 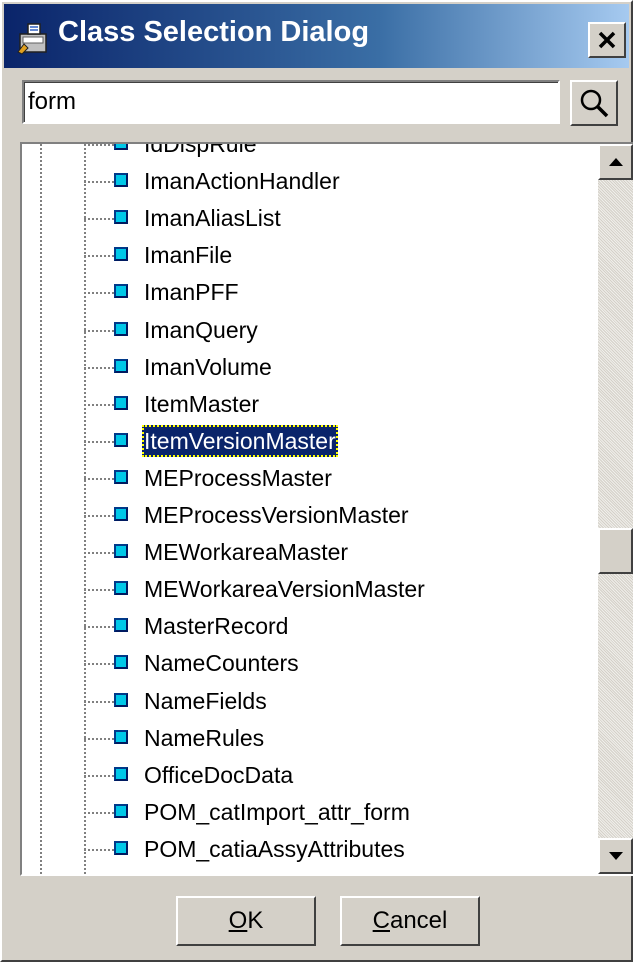 I want to click on tree-item: NameFields, so click(x=310, y=701).